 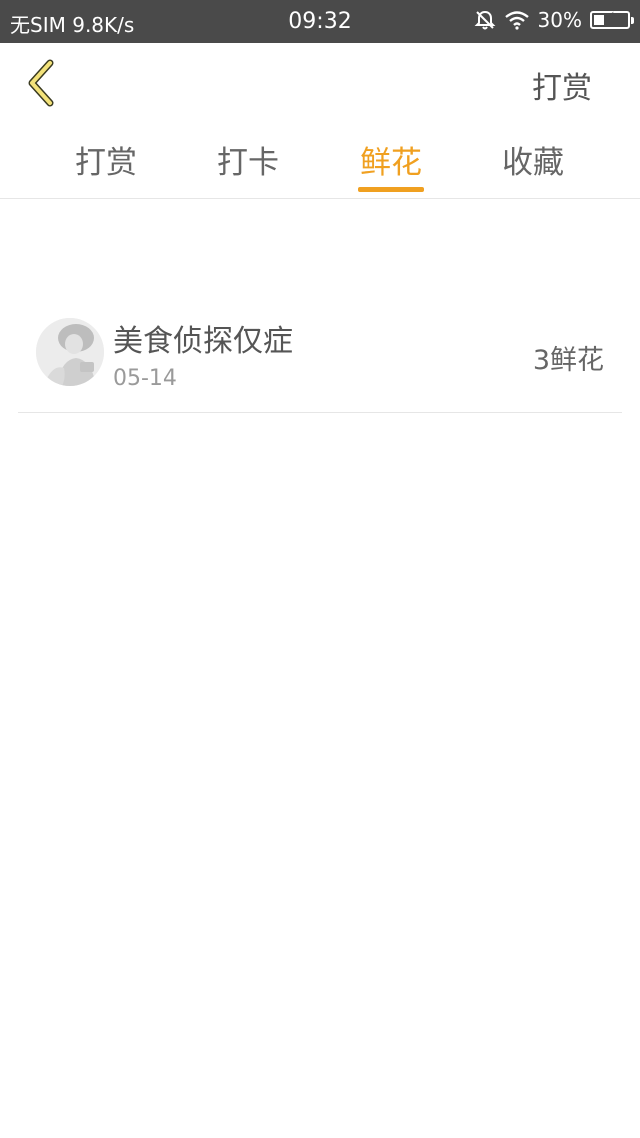 I want to click on tab-reward: 打赏, so click(x=106, y=159).